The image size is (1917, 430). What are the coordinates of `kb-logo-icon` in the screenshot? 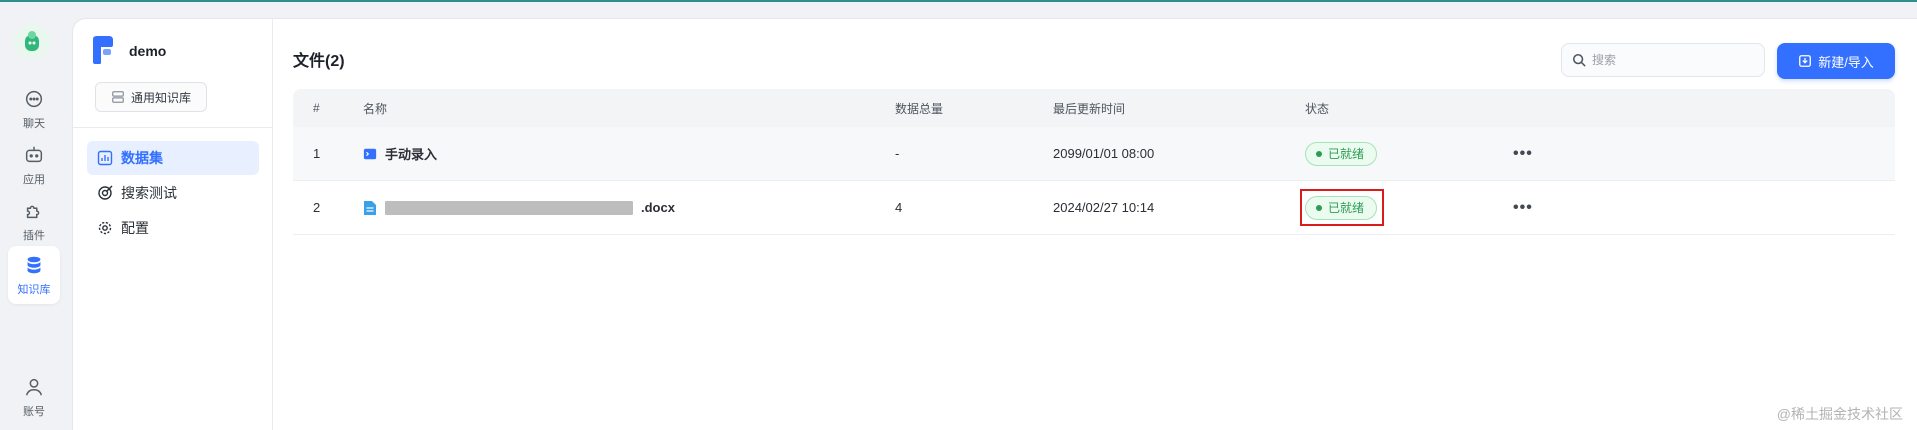 It's located at (103, 50).